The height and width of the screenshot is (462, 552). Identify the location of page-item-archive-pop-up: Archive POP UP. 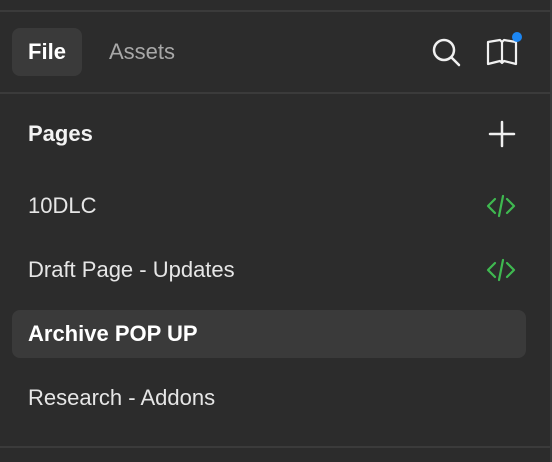
(269, 334).